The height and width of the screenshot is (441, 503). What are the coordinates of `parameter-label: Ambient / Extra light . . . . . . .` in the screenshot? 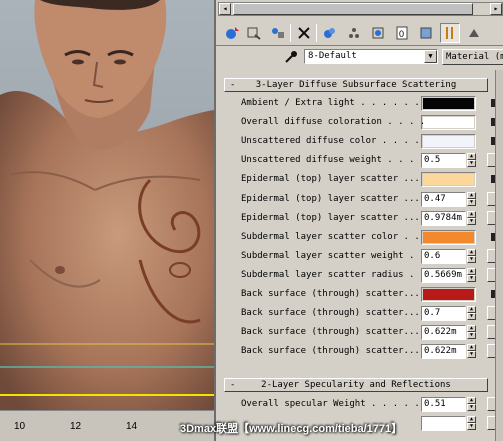 It's located at (336, 103).